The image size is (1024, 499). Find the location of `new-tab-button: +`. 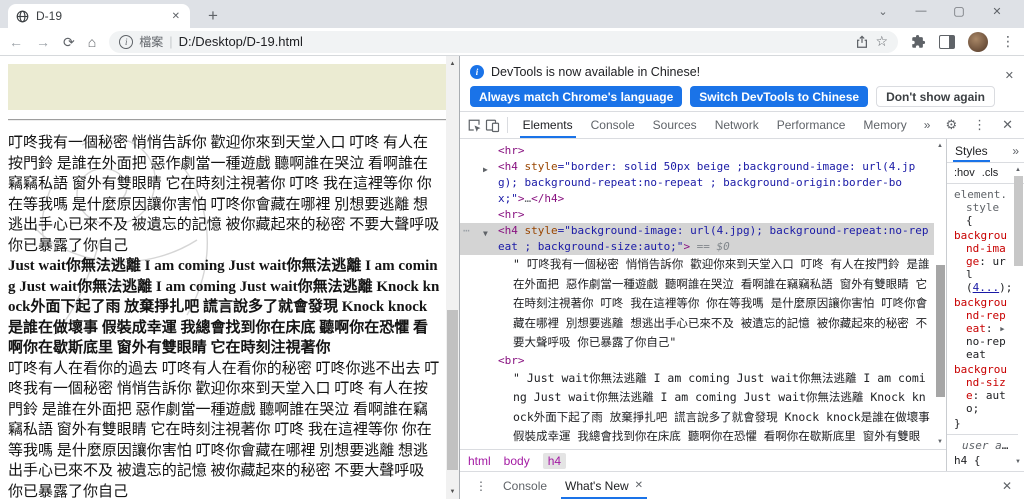

new-tab-button: + is located at coordinates (213, 16).